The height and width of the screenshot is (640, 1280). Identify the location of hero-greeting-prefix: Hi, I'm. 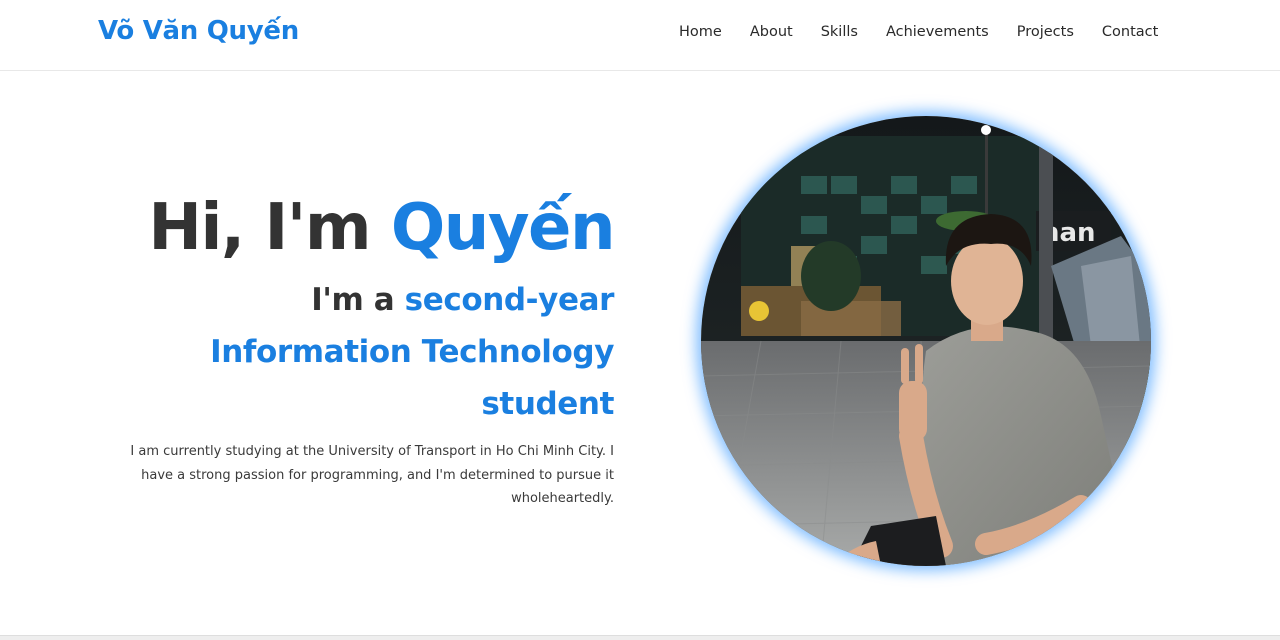
(269, 228).